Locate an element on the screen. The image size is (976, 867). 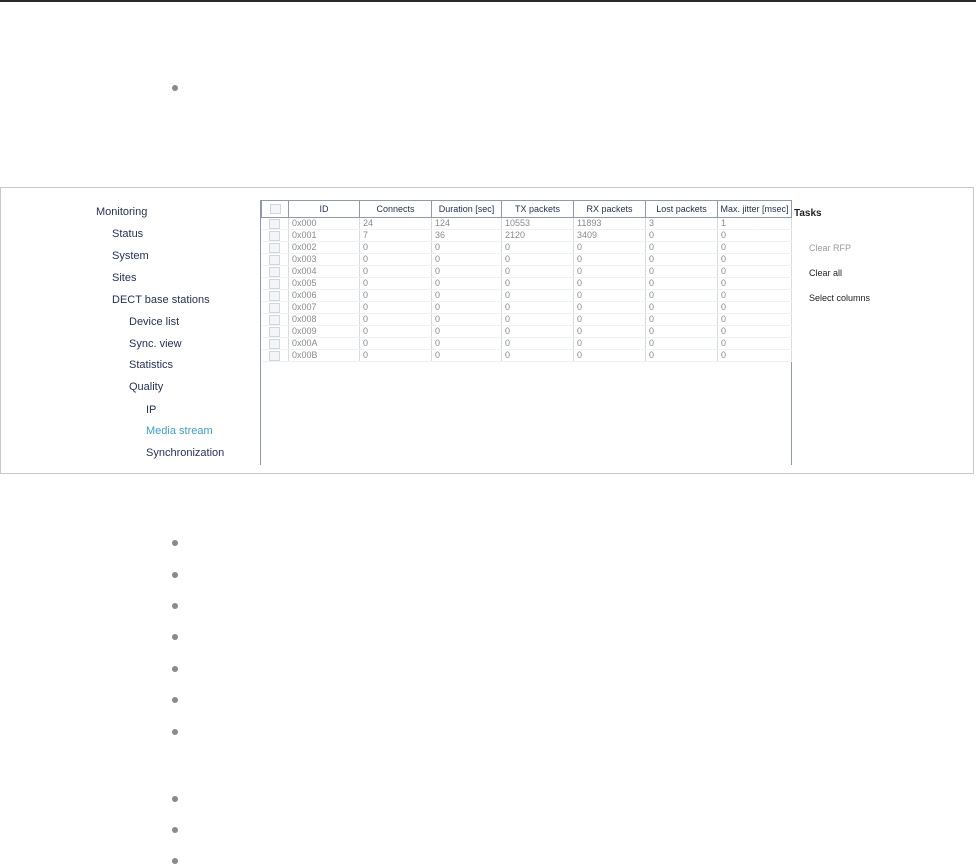
select-all-header is located at coordinates (275, 209).